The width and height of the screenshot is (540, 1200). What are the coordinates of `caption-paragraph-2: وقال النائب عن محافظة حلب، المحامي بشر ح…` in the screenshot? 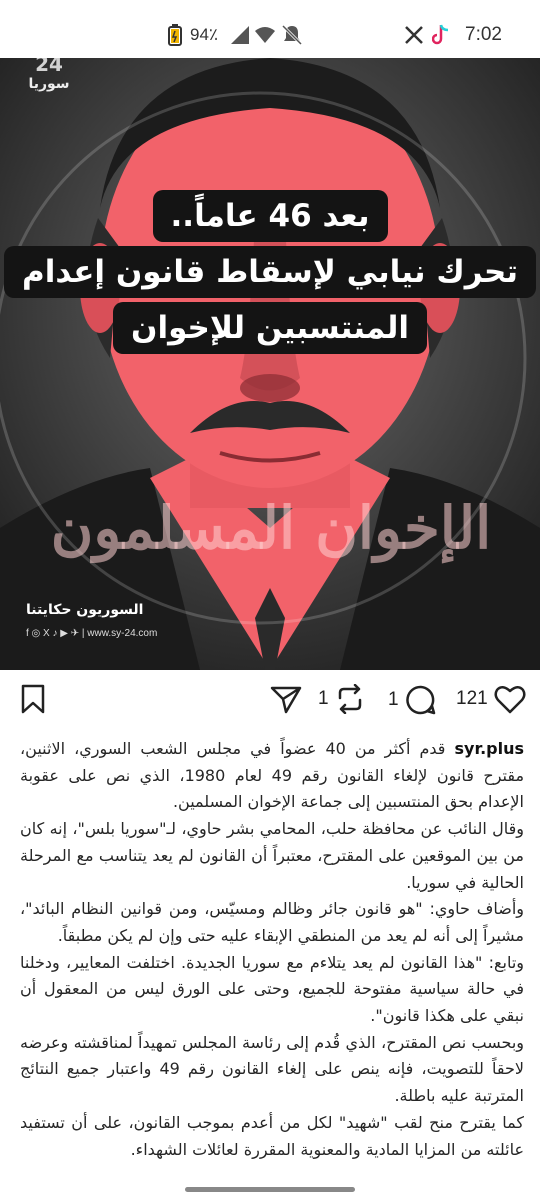 It's located at (272, 855).